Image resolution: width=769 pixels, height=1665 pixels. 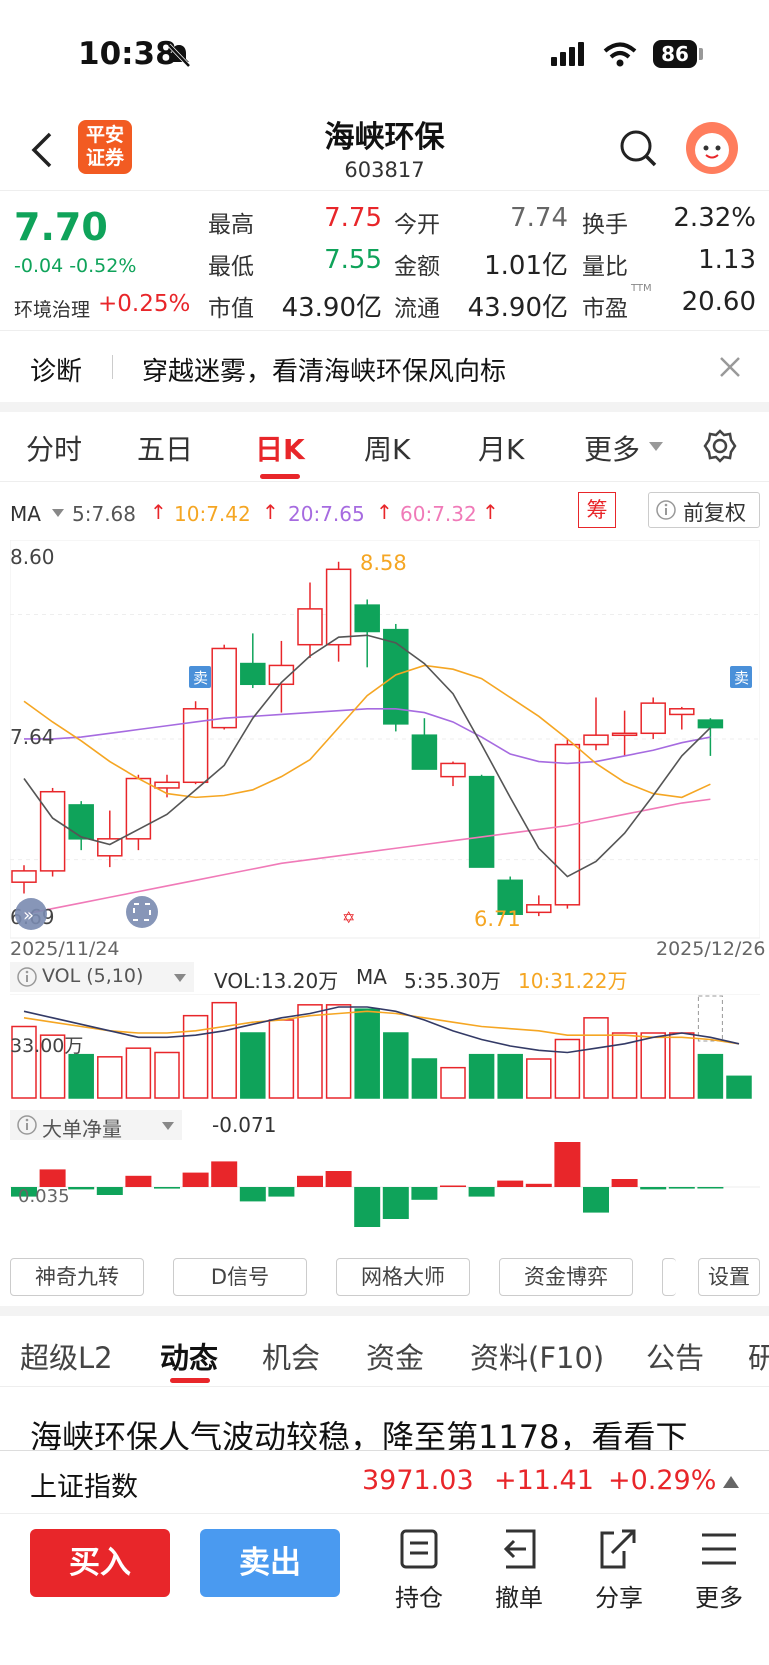 I want to click on diagnosis-bar: 诊断 穿越迷雾，看清海峡环保风向标, so click(x=384, y=366).